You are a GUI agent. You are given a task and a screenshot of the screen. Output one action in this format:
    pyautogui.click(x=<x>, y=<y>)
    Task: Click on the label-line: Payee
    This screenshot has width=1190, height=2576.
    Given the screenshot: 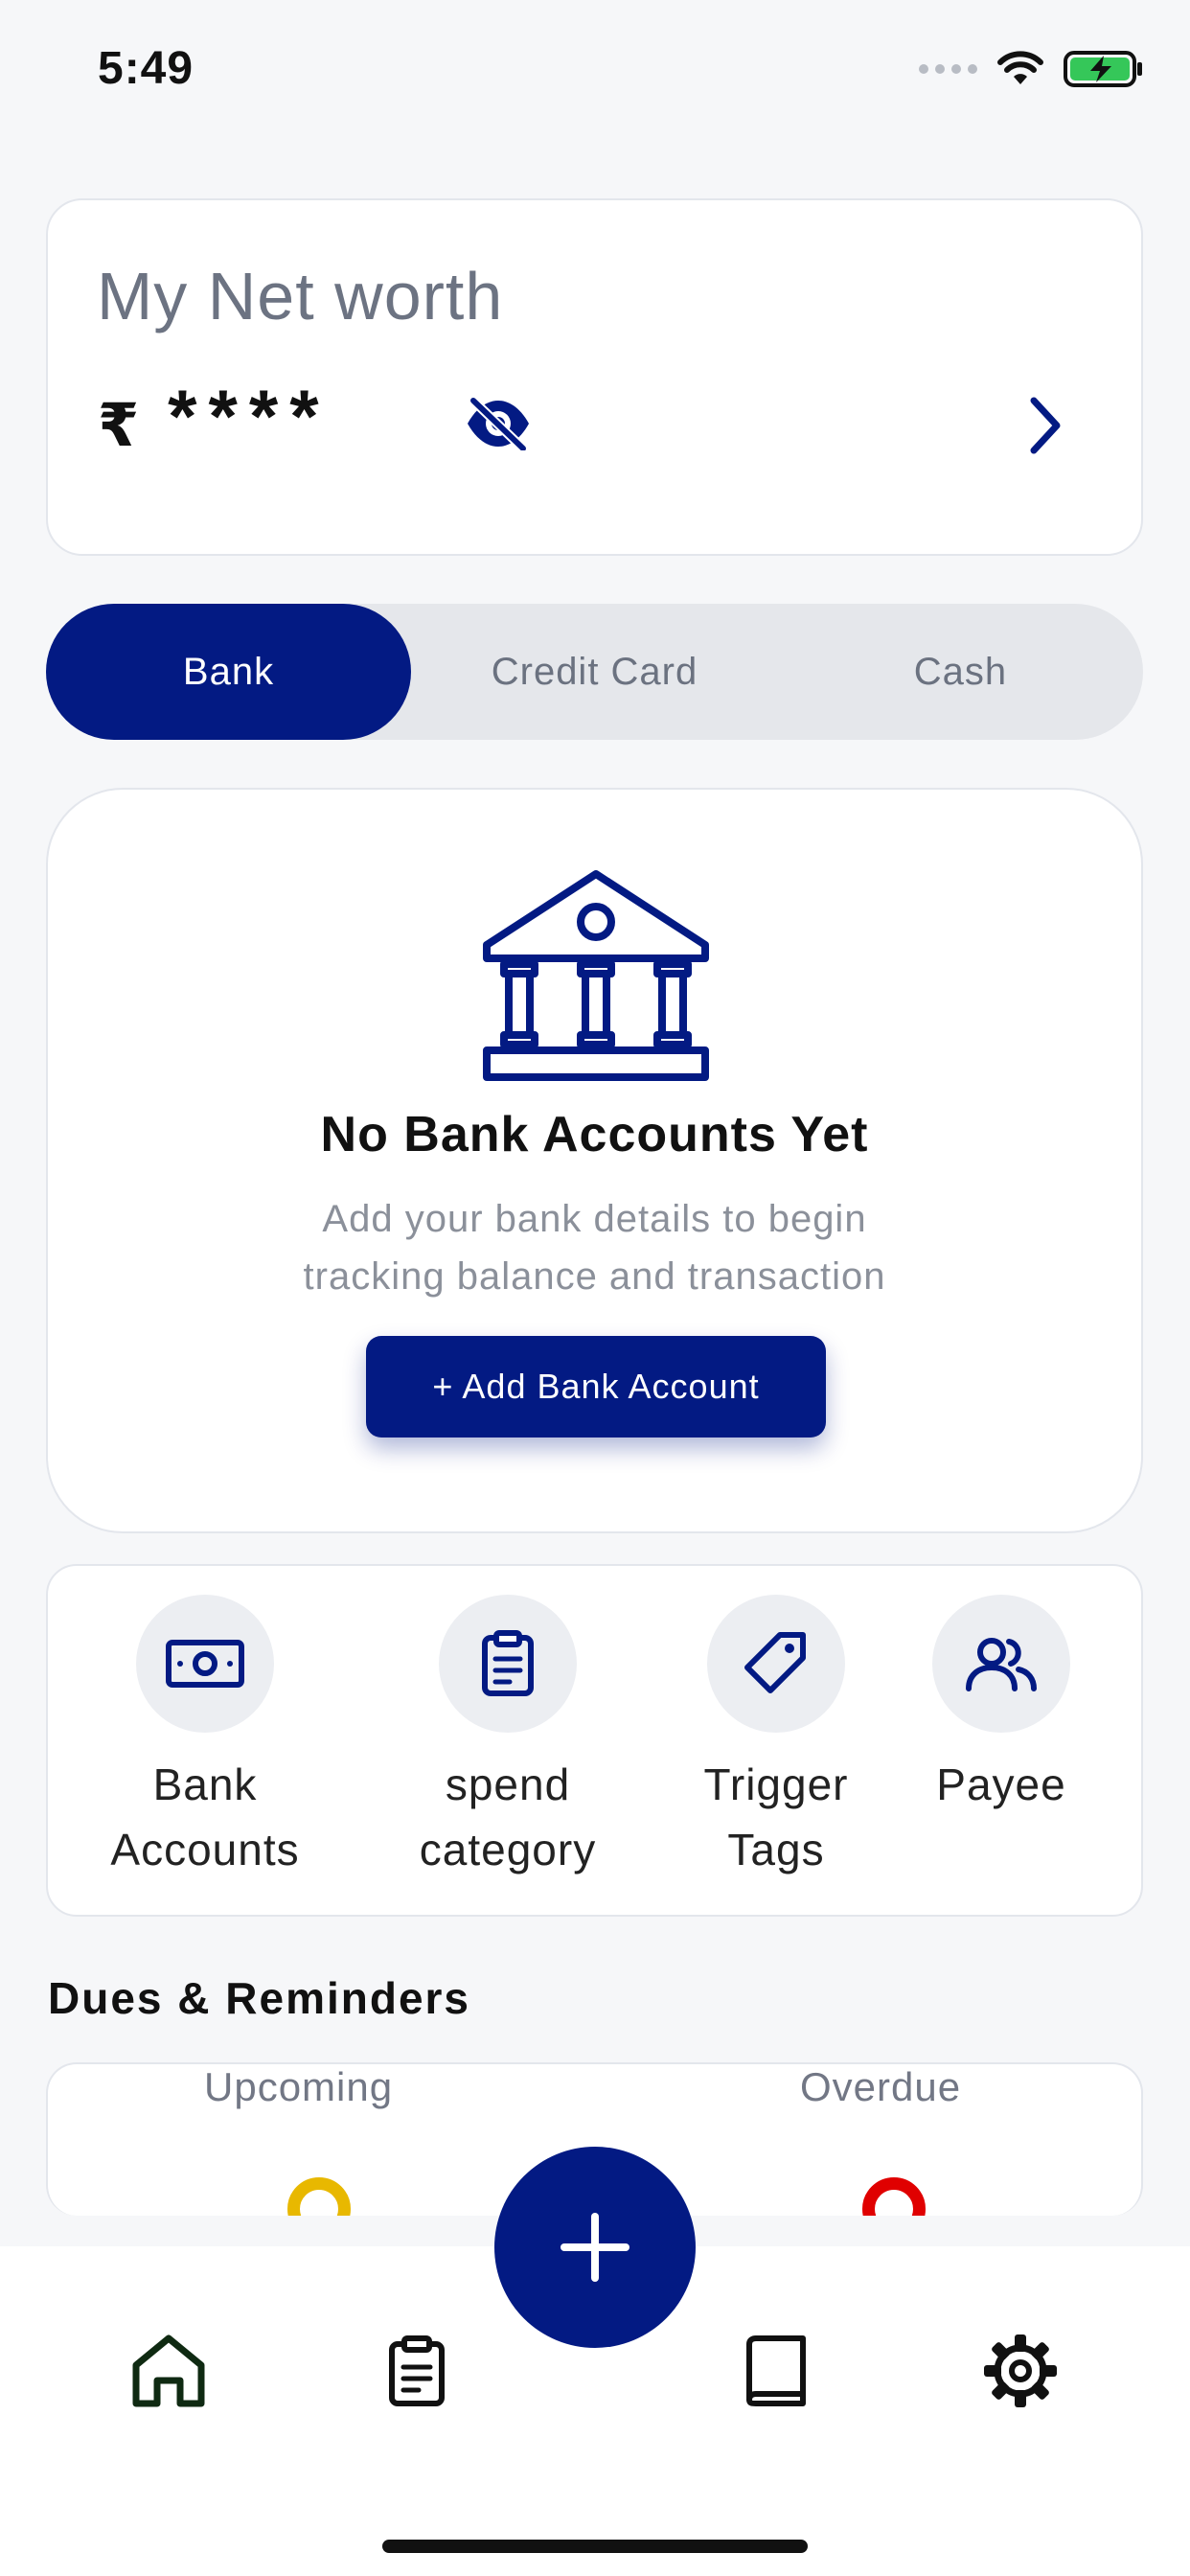 What is the action you would take?
    pyautogui.click(x=1001, y=1784)
    